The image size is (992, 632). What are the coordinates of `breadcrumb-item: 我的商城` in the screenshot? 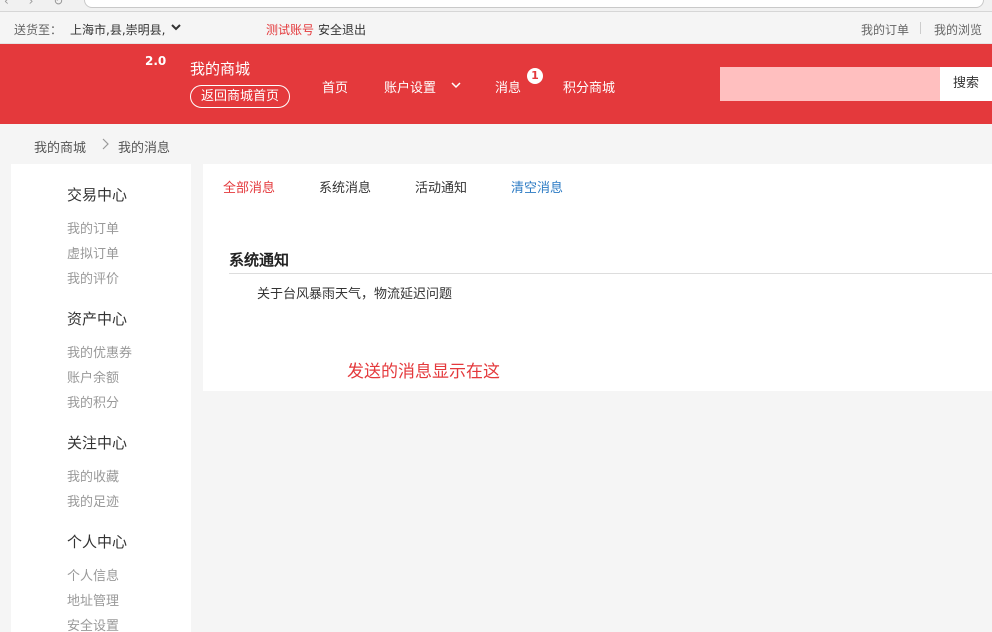 It's located at (60, 146).